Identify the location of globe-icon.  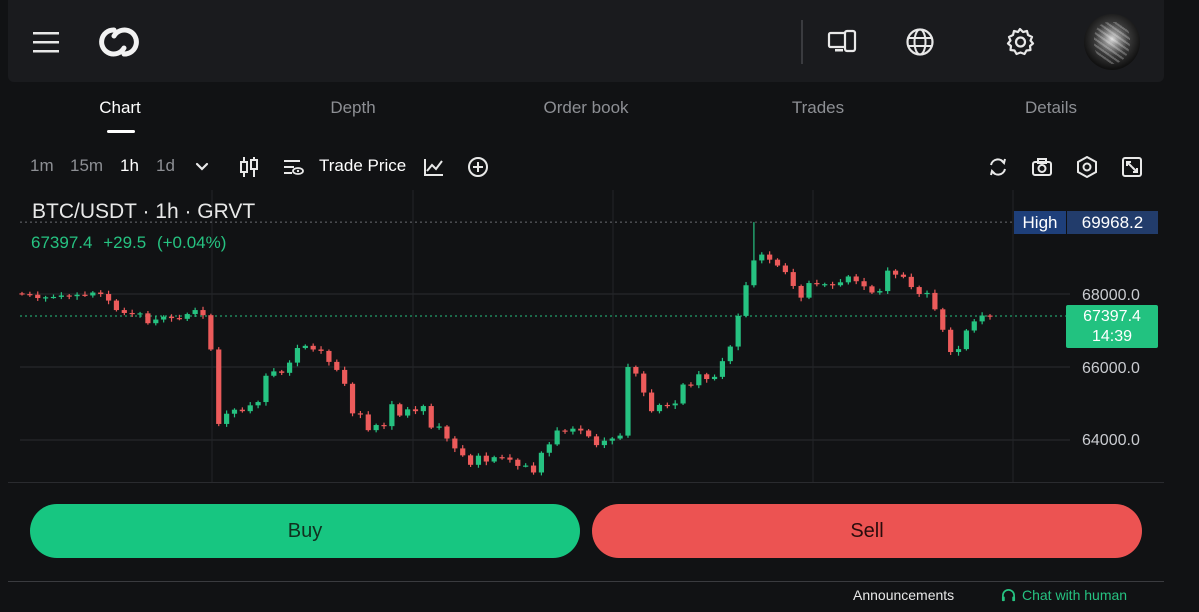
(920, 42).